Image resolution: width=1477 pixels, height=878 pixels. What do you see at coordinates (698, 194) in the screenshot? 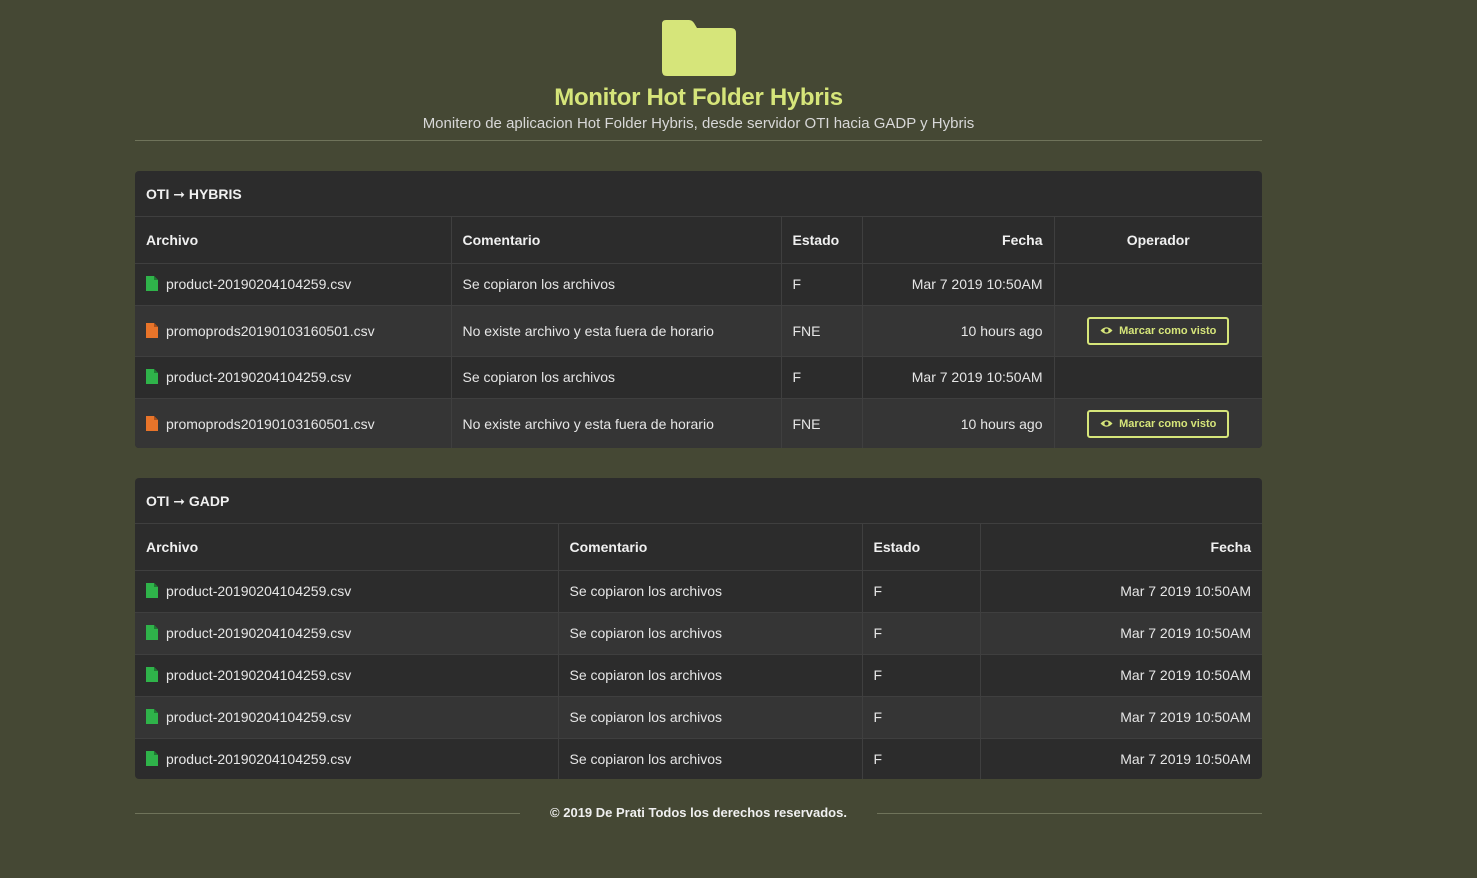
I see `panel-title-hybris: OTI ➞ HYBRIS` at bounding box center [698, 194].